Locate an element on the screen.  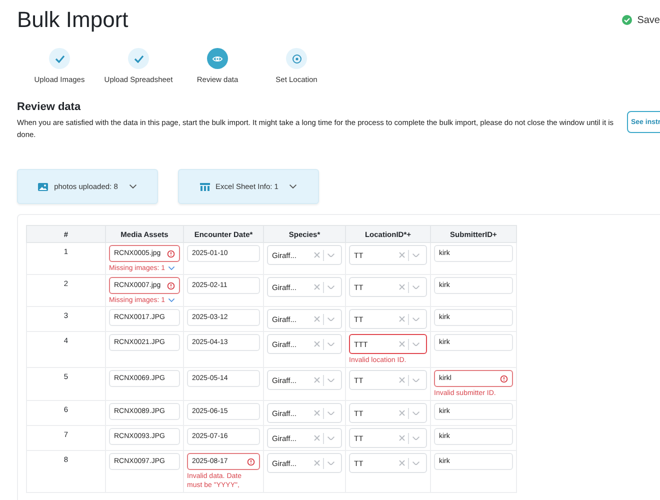
section-heading: Review data is located at coordinates (49, 107).